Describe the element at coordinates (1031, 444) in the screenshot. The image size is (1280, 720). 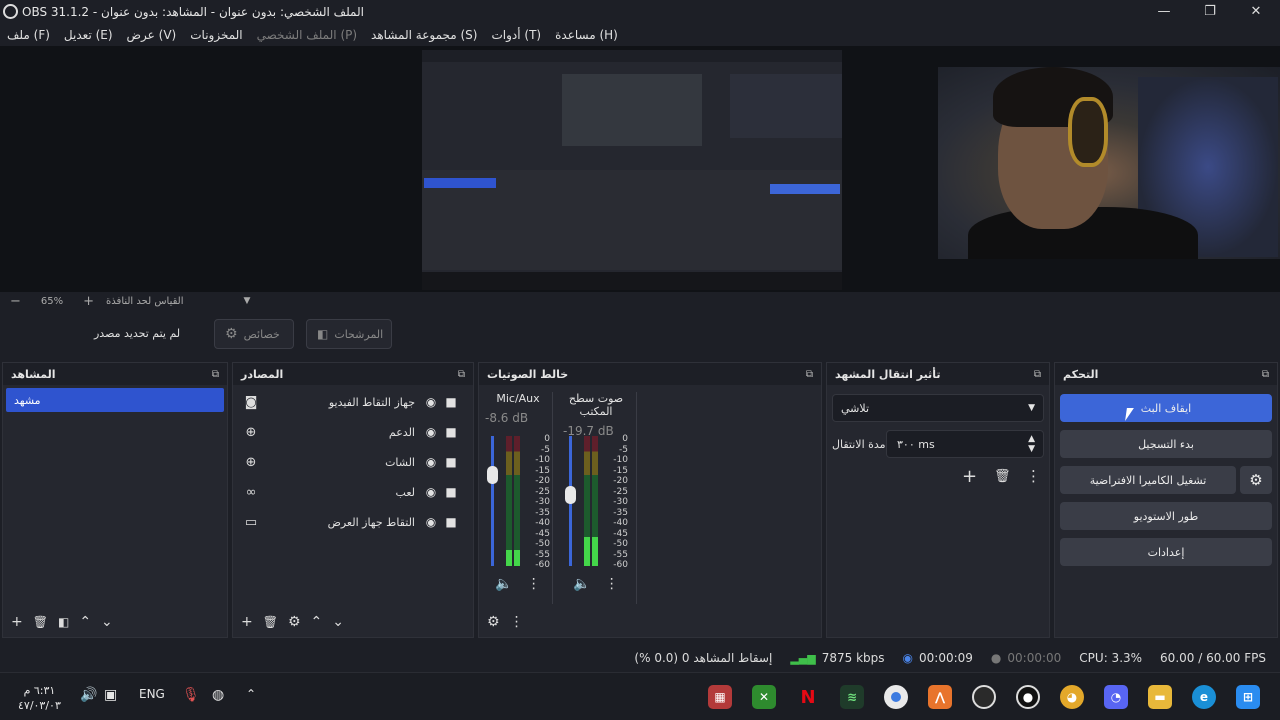
I see `spin-arrows-icon: ▲ ▼` at that location.